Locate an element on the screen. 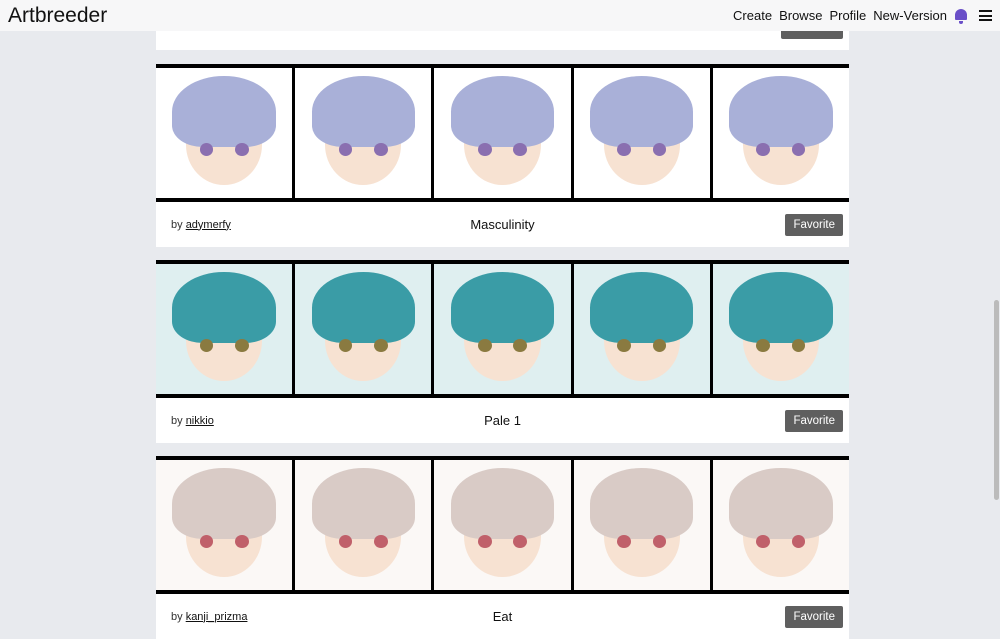  hamburger-menu-icon is located at coordinates (985, 15).